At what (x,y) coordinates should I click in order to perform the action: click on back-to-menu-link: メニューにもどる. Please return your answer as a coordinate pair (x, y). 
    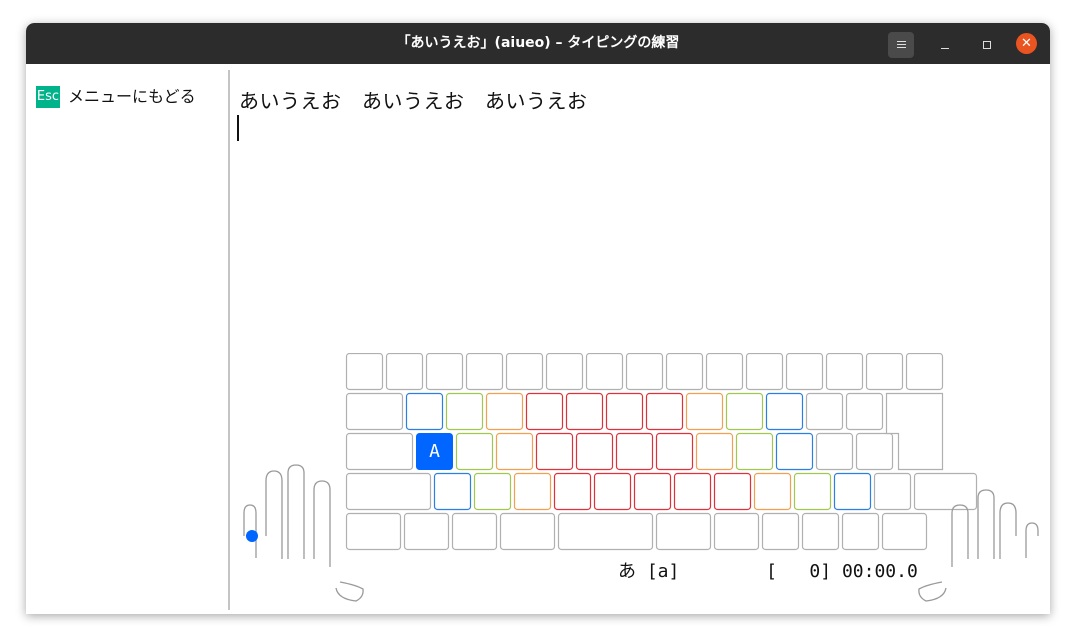
    Looking at the image, I should click on (132, 97).